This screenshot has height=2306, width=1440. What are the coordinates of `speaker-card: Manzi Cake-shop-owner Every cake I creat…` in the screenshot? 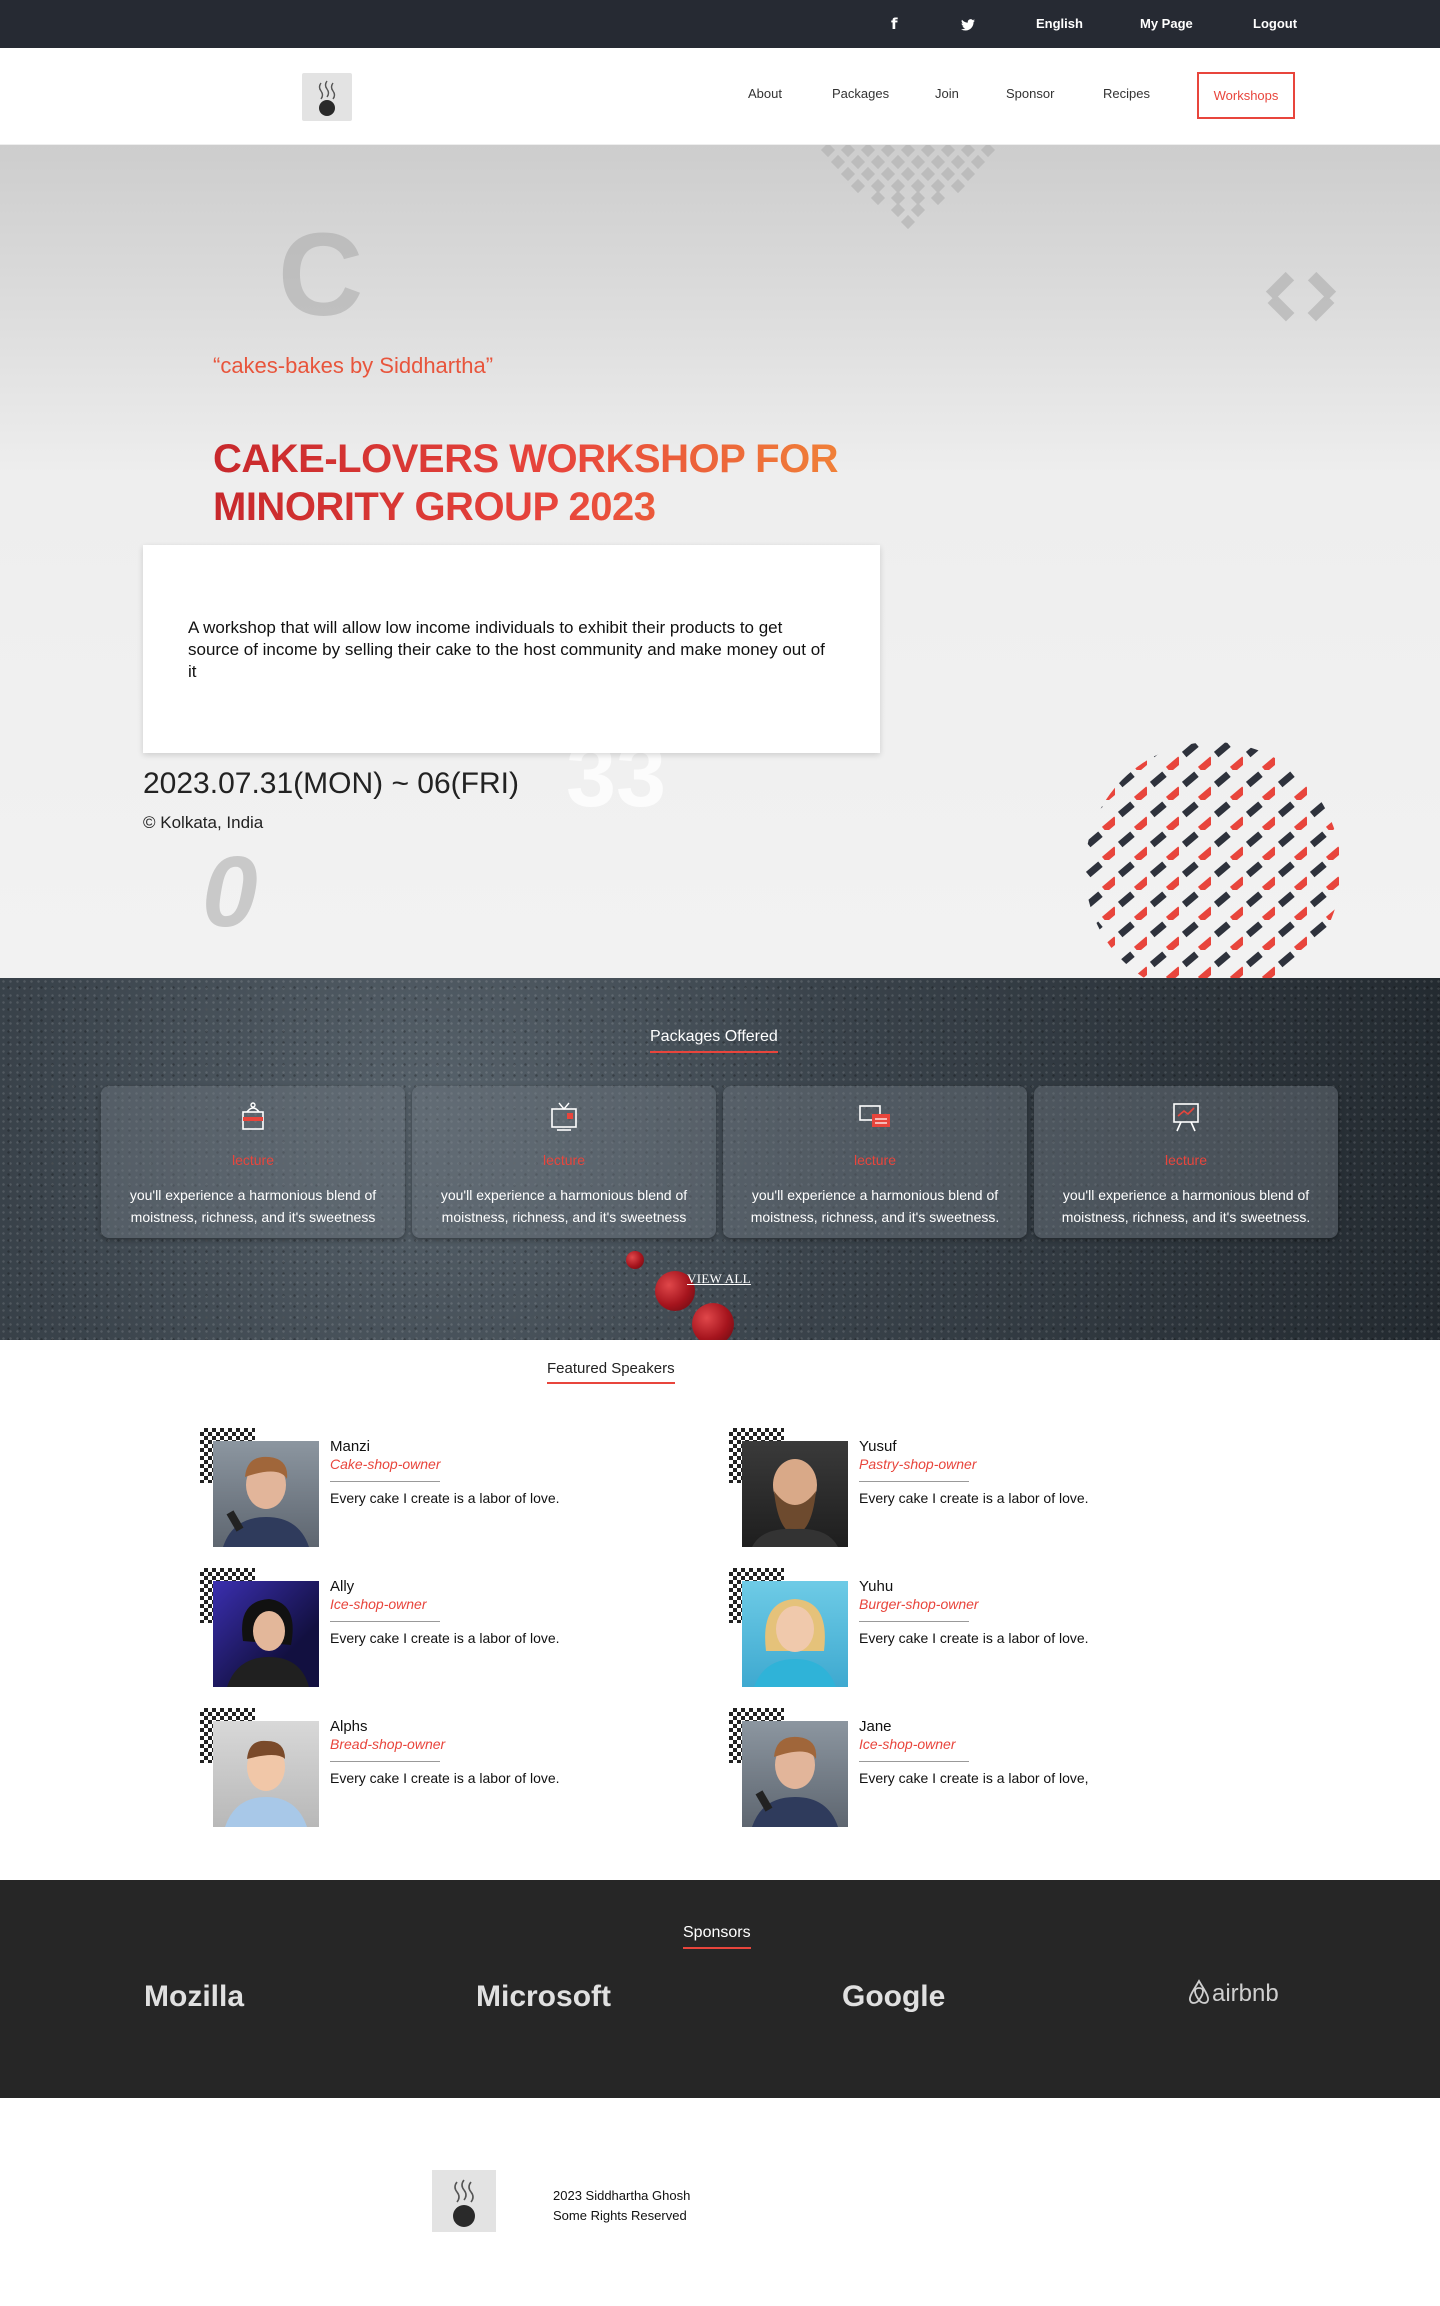 It's located at (410, 1493).